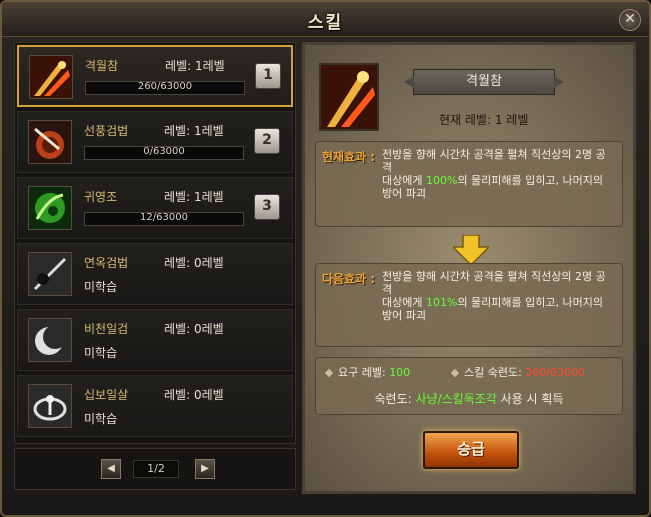 The height and width of the screenshot is (517, 651). I want to click on whirlwind-sword-icon, so click(50, 142).